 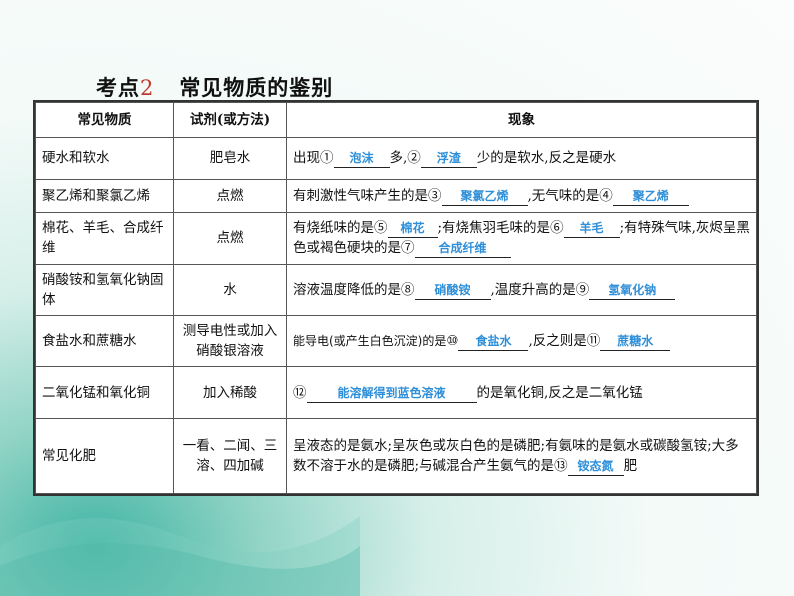 What do you see at coordinates (521, 392) in the screenshot?
I see `phenomenon-cell: ⑫ 能溶解得到蓝色溶液 的是氧化铜,反之是二氧化锰` at bounding box center [521, 392].